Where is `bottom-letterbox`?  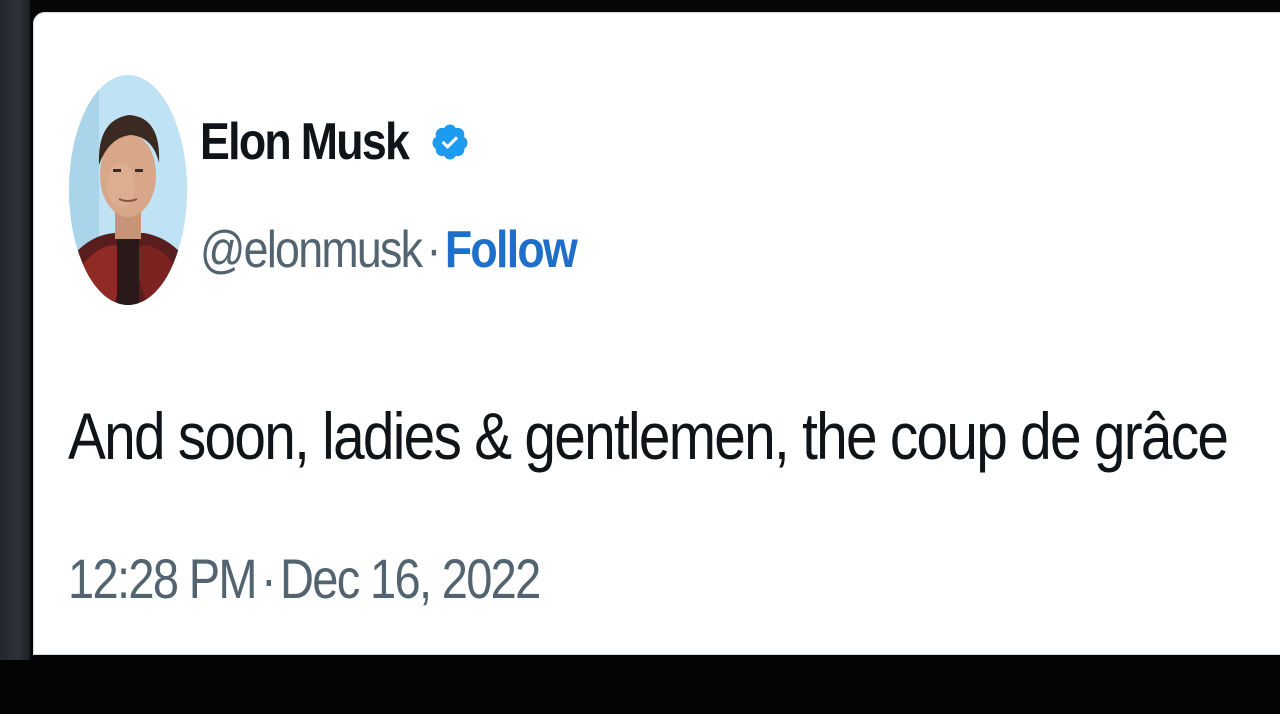
bottom-letterbox is located at coordinates (640, 687).